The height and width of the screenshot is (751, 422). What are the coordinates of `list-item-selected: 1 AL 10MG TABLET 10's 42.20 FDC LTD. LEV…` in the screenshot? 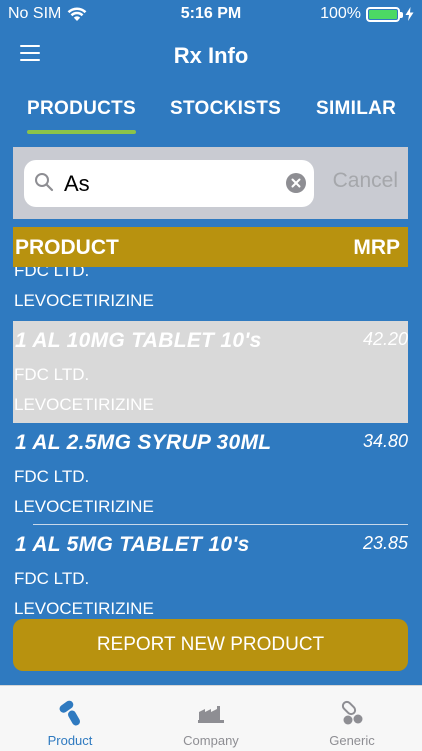 It's located at (210, 372).